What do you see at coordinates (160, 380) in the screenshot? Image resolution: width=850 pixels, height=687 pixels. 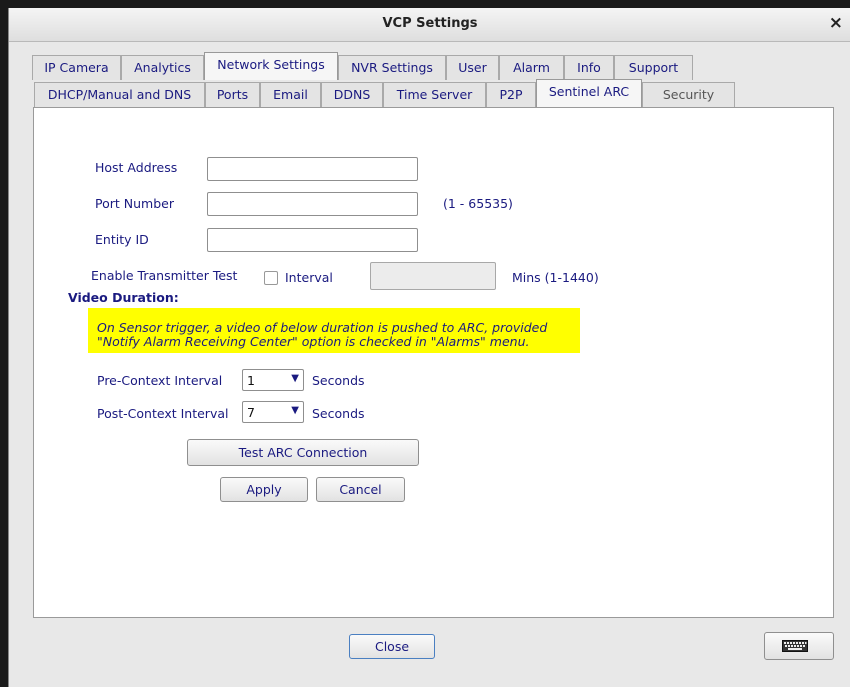 I see `pre-context-label: Pre-Context Interval` at bounding box center [160, 380].